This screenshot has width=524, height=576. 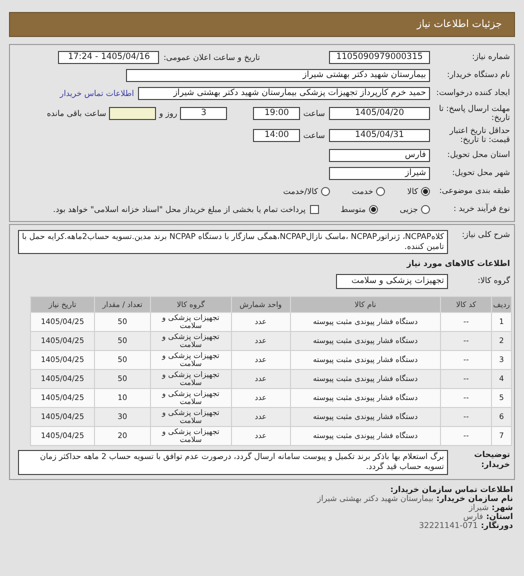 What do you see at coordinates (478, 75) in the screenshot?
I see `field-label: نام دستگاه خریدار:` at bounding box center [478, 75].